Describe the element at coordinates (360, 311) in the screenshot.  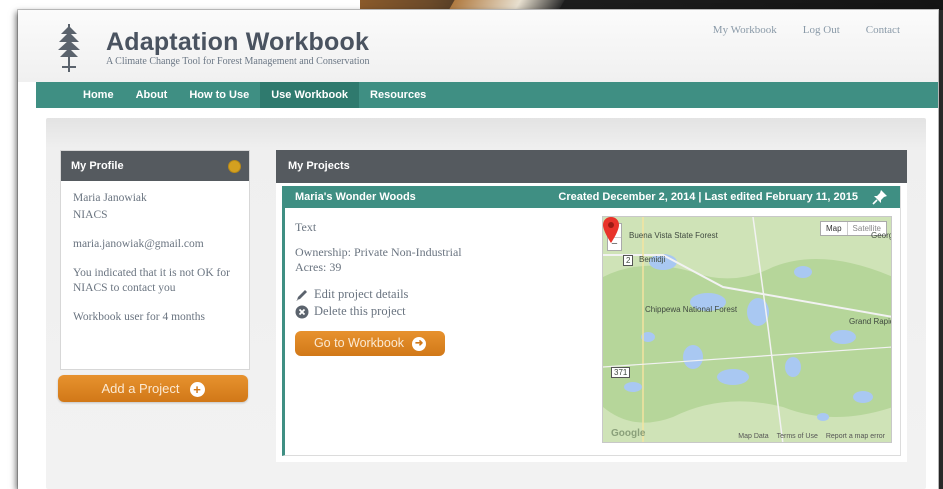
I see `delete-project-label: Delete this project` at that location.